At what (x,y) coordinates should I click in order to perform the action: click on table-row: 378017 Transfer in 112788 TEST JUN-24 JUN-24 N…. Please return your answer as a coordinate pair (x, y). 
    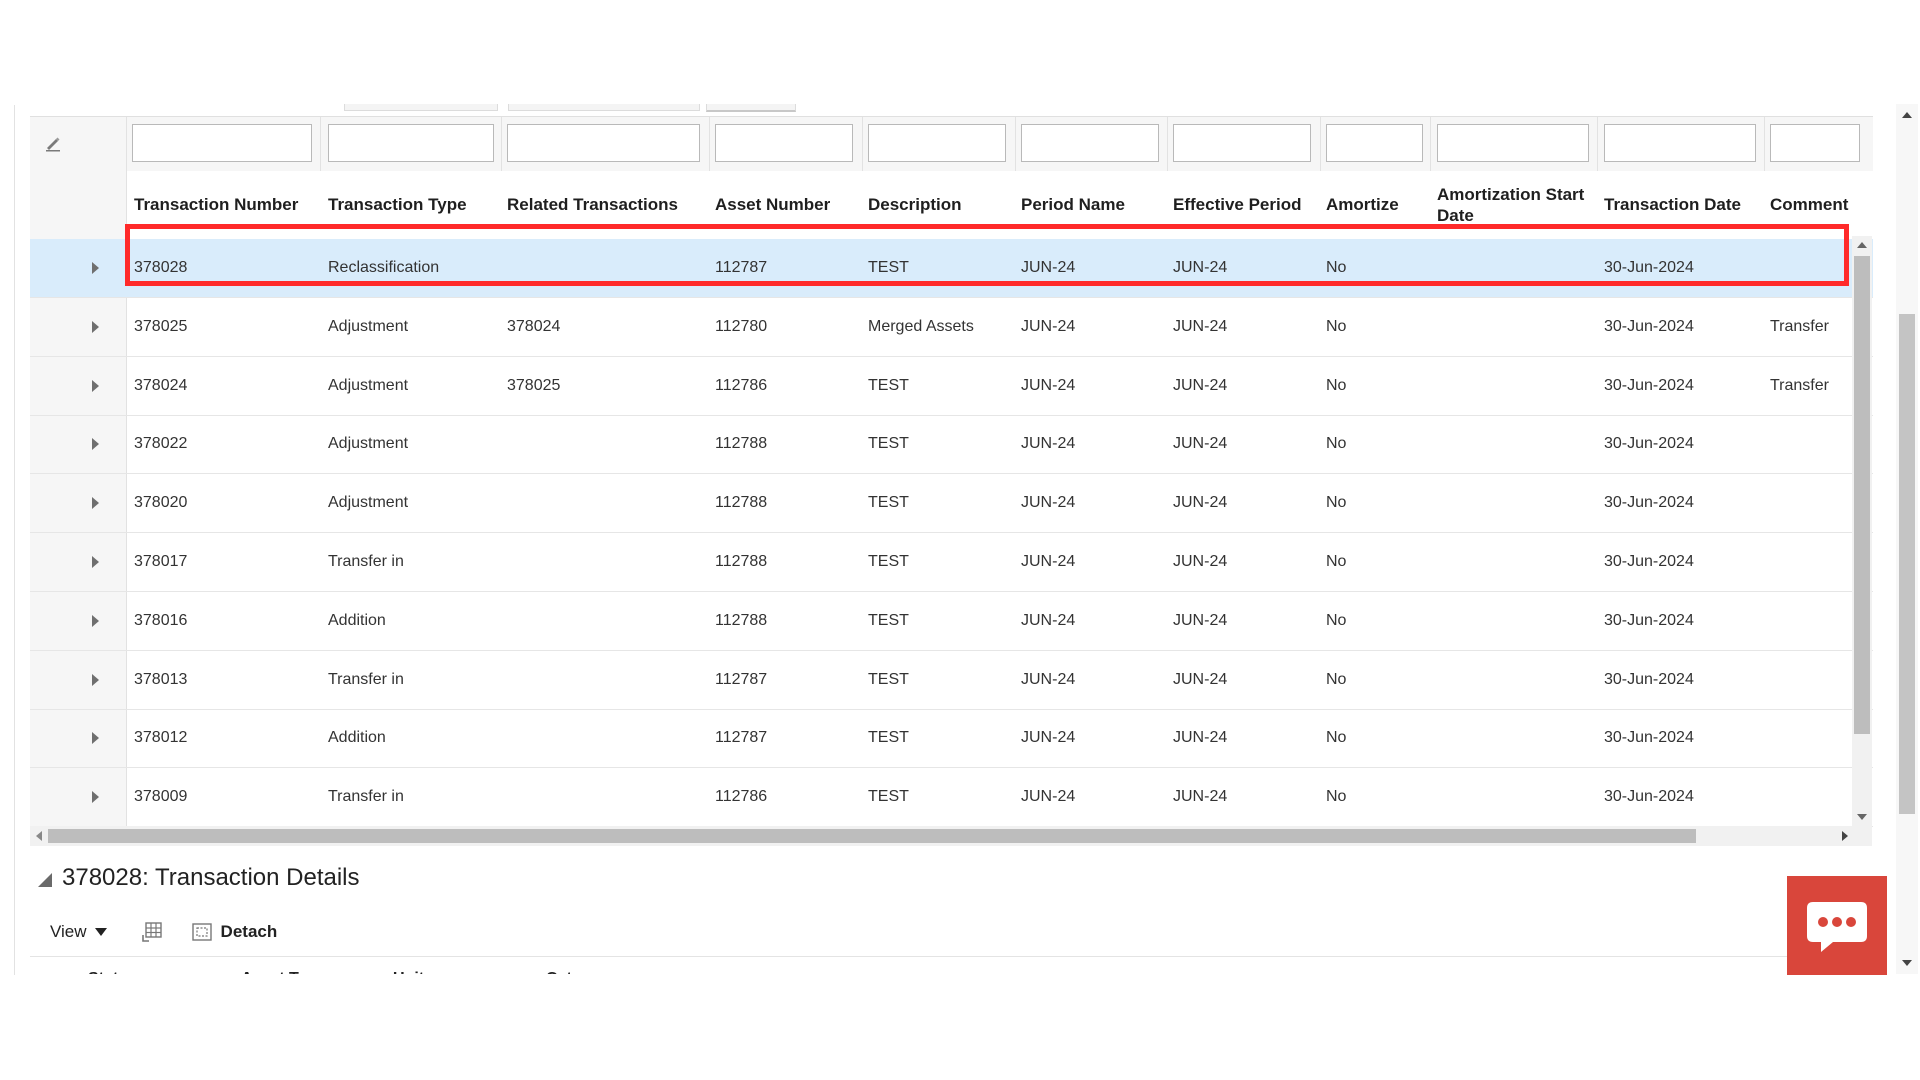
    Looking at the image, I should click on (951, 562).